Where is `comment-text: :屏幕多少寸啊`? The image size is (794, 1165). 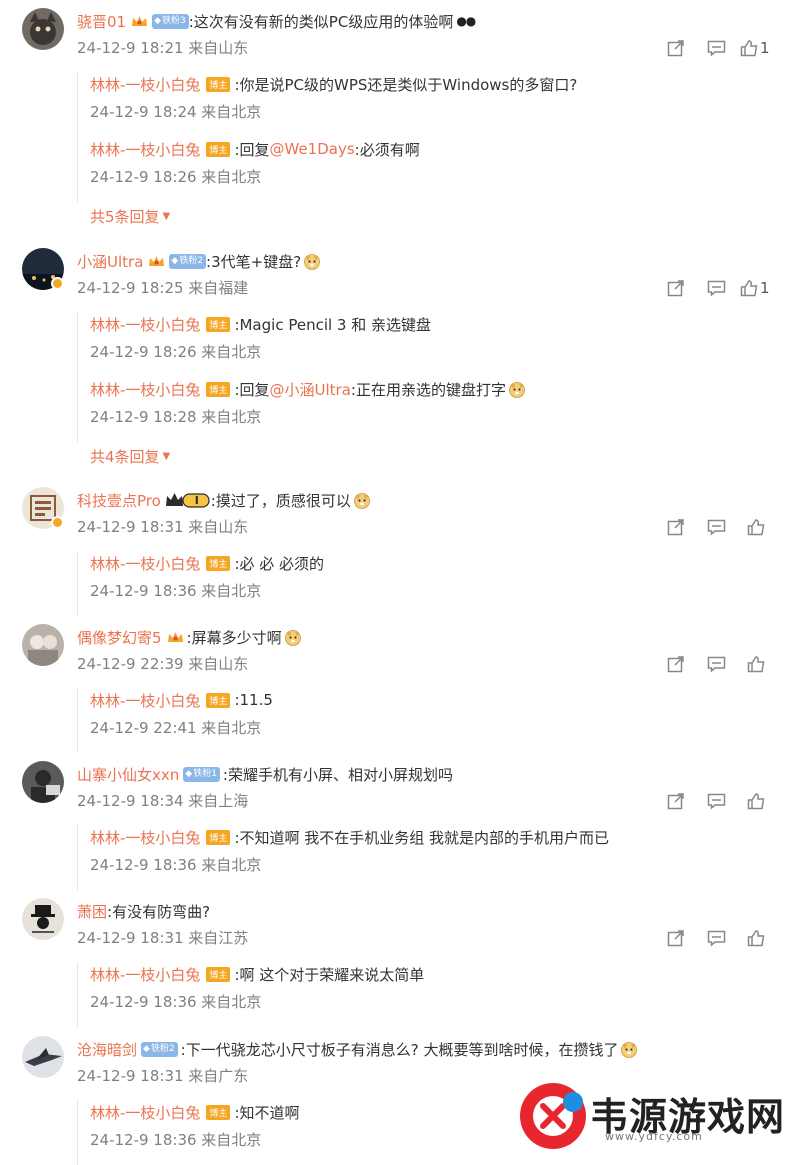
comment-text: :屏幕多少寸啊 is located at coordinates (234, 637).